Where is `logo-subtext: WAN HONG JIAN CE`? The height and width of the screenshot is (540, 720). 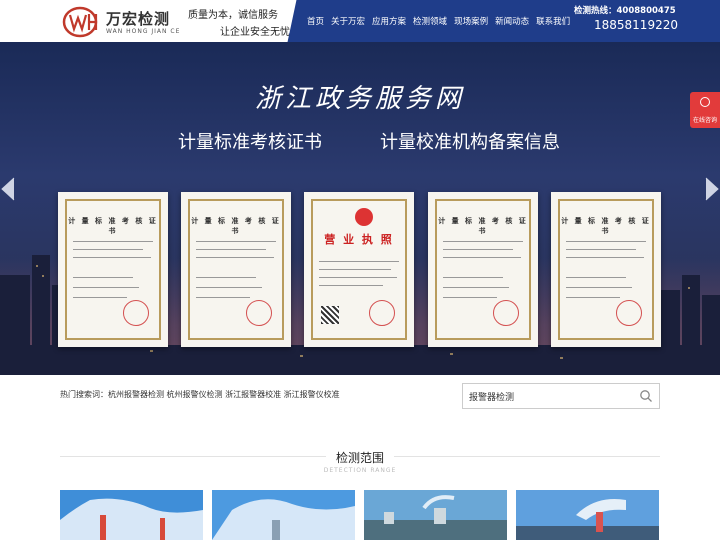 logo-subtext: WAN HONG JIAN CE is located at coordinates (143, 31).